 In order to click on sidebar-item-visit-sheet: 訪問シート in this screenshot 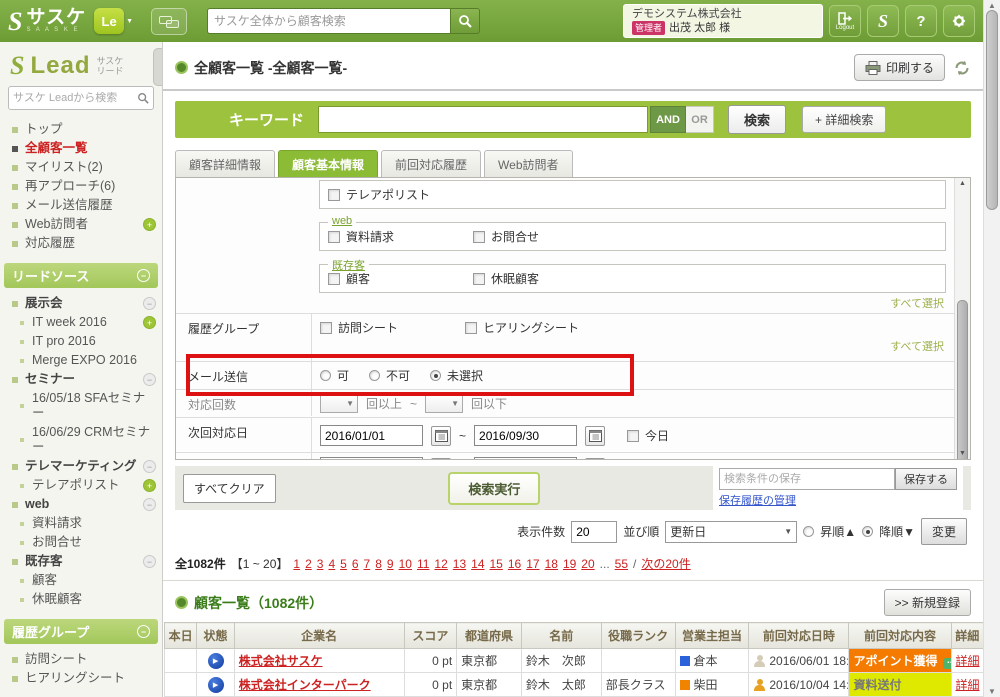, I will do `click(81, 659)`.